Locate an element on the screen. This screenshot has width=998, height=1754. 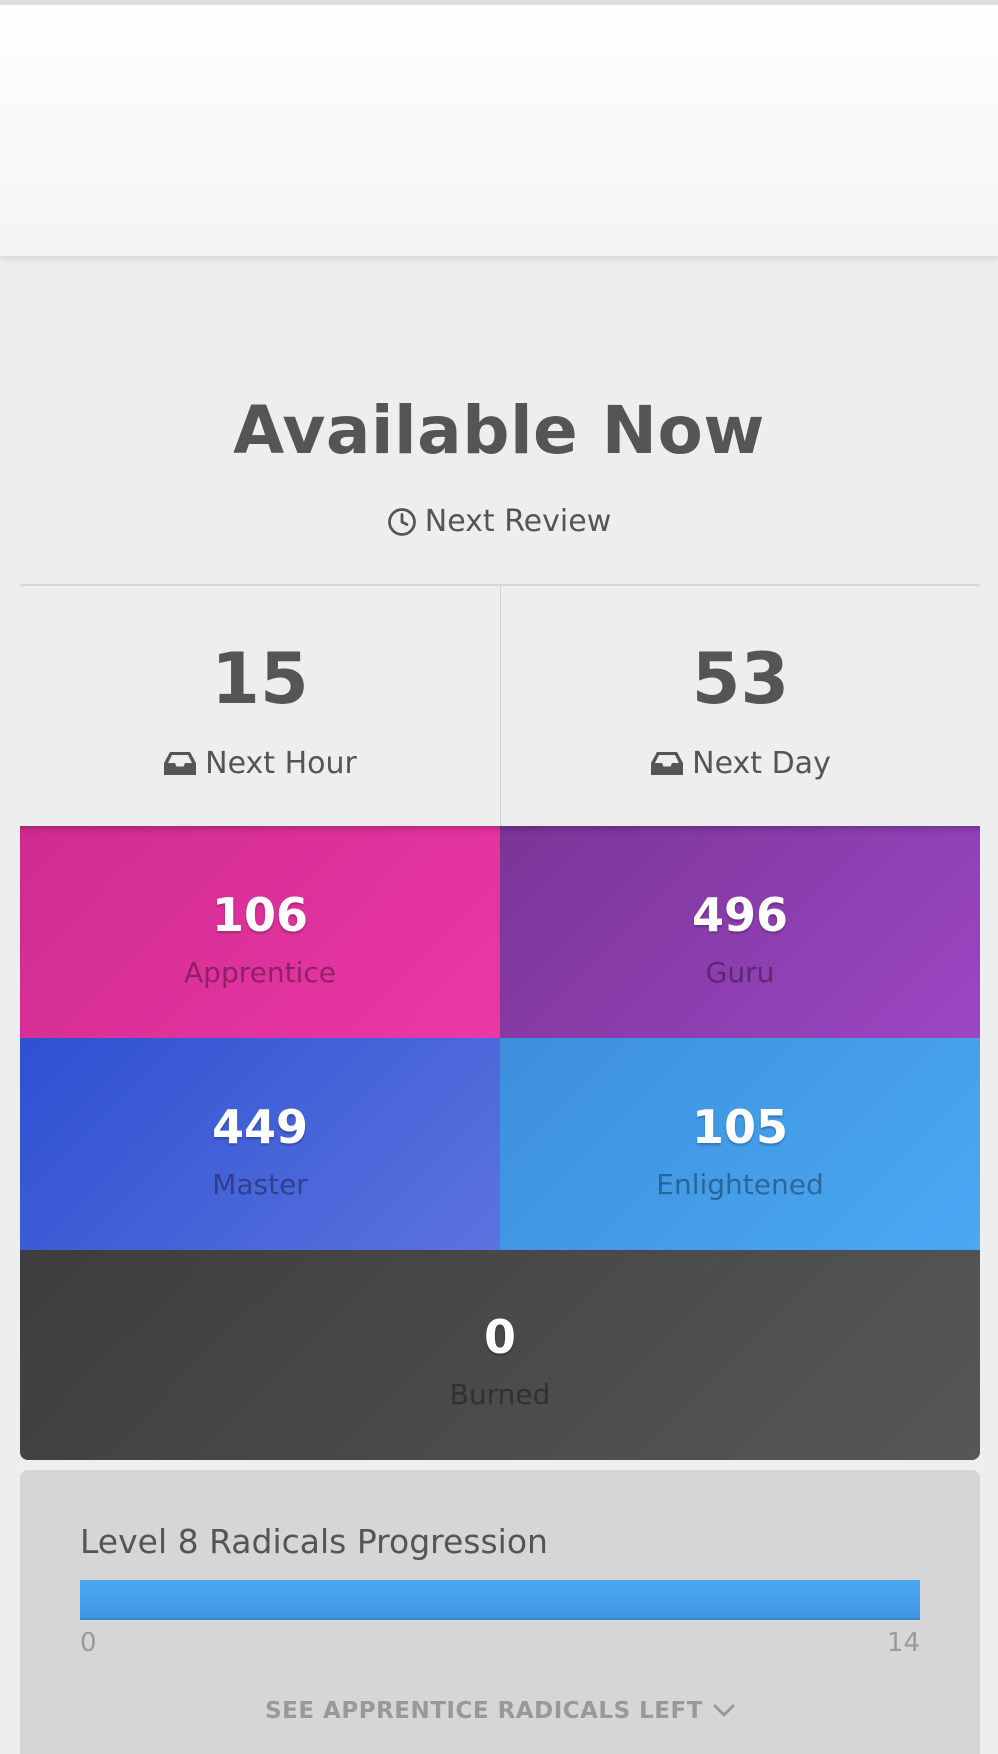
master-count: 449 is located at coordinates (260, 1127).